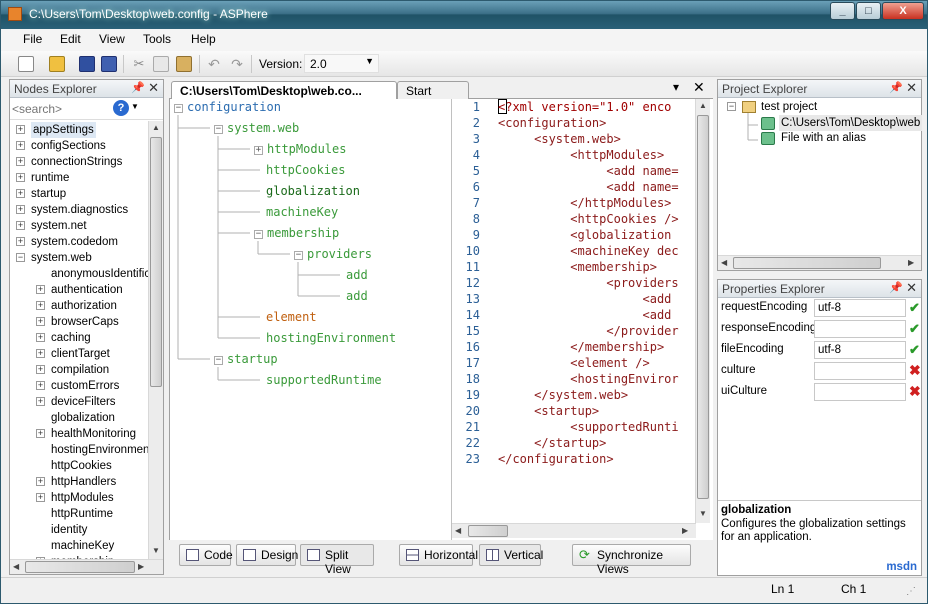 The image size is (928, 604). Describe the element at coordinates (68, 146) in the screenshot. I see `tree-node: configSections` at that location.